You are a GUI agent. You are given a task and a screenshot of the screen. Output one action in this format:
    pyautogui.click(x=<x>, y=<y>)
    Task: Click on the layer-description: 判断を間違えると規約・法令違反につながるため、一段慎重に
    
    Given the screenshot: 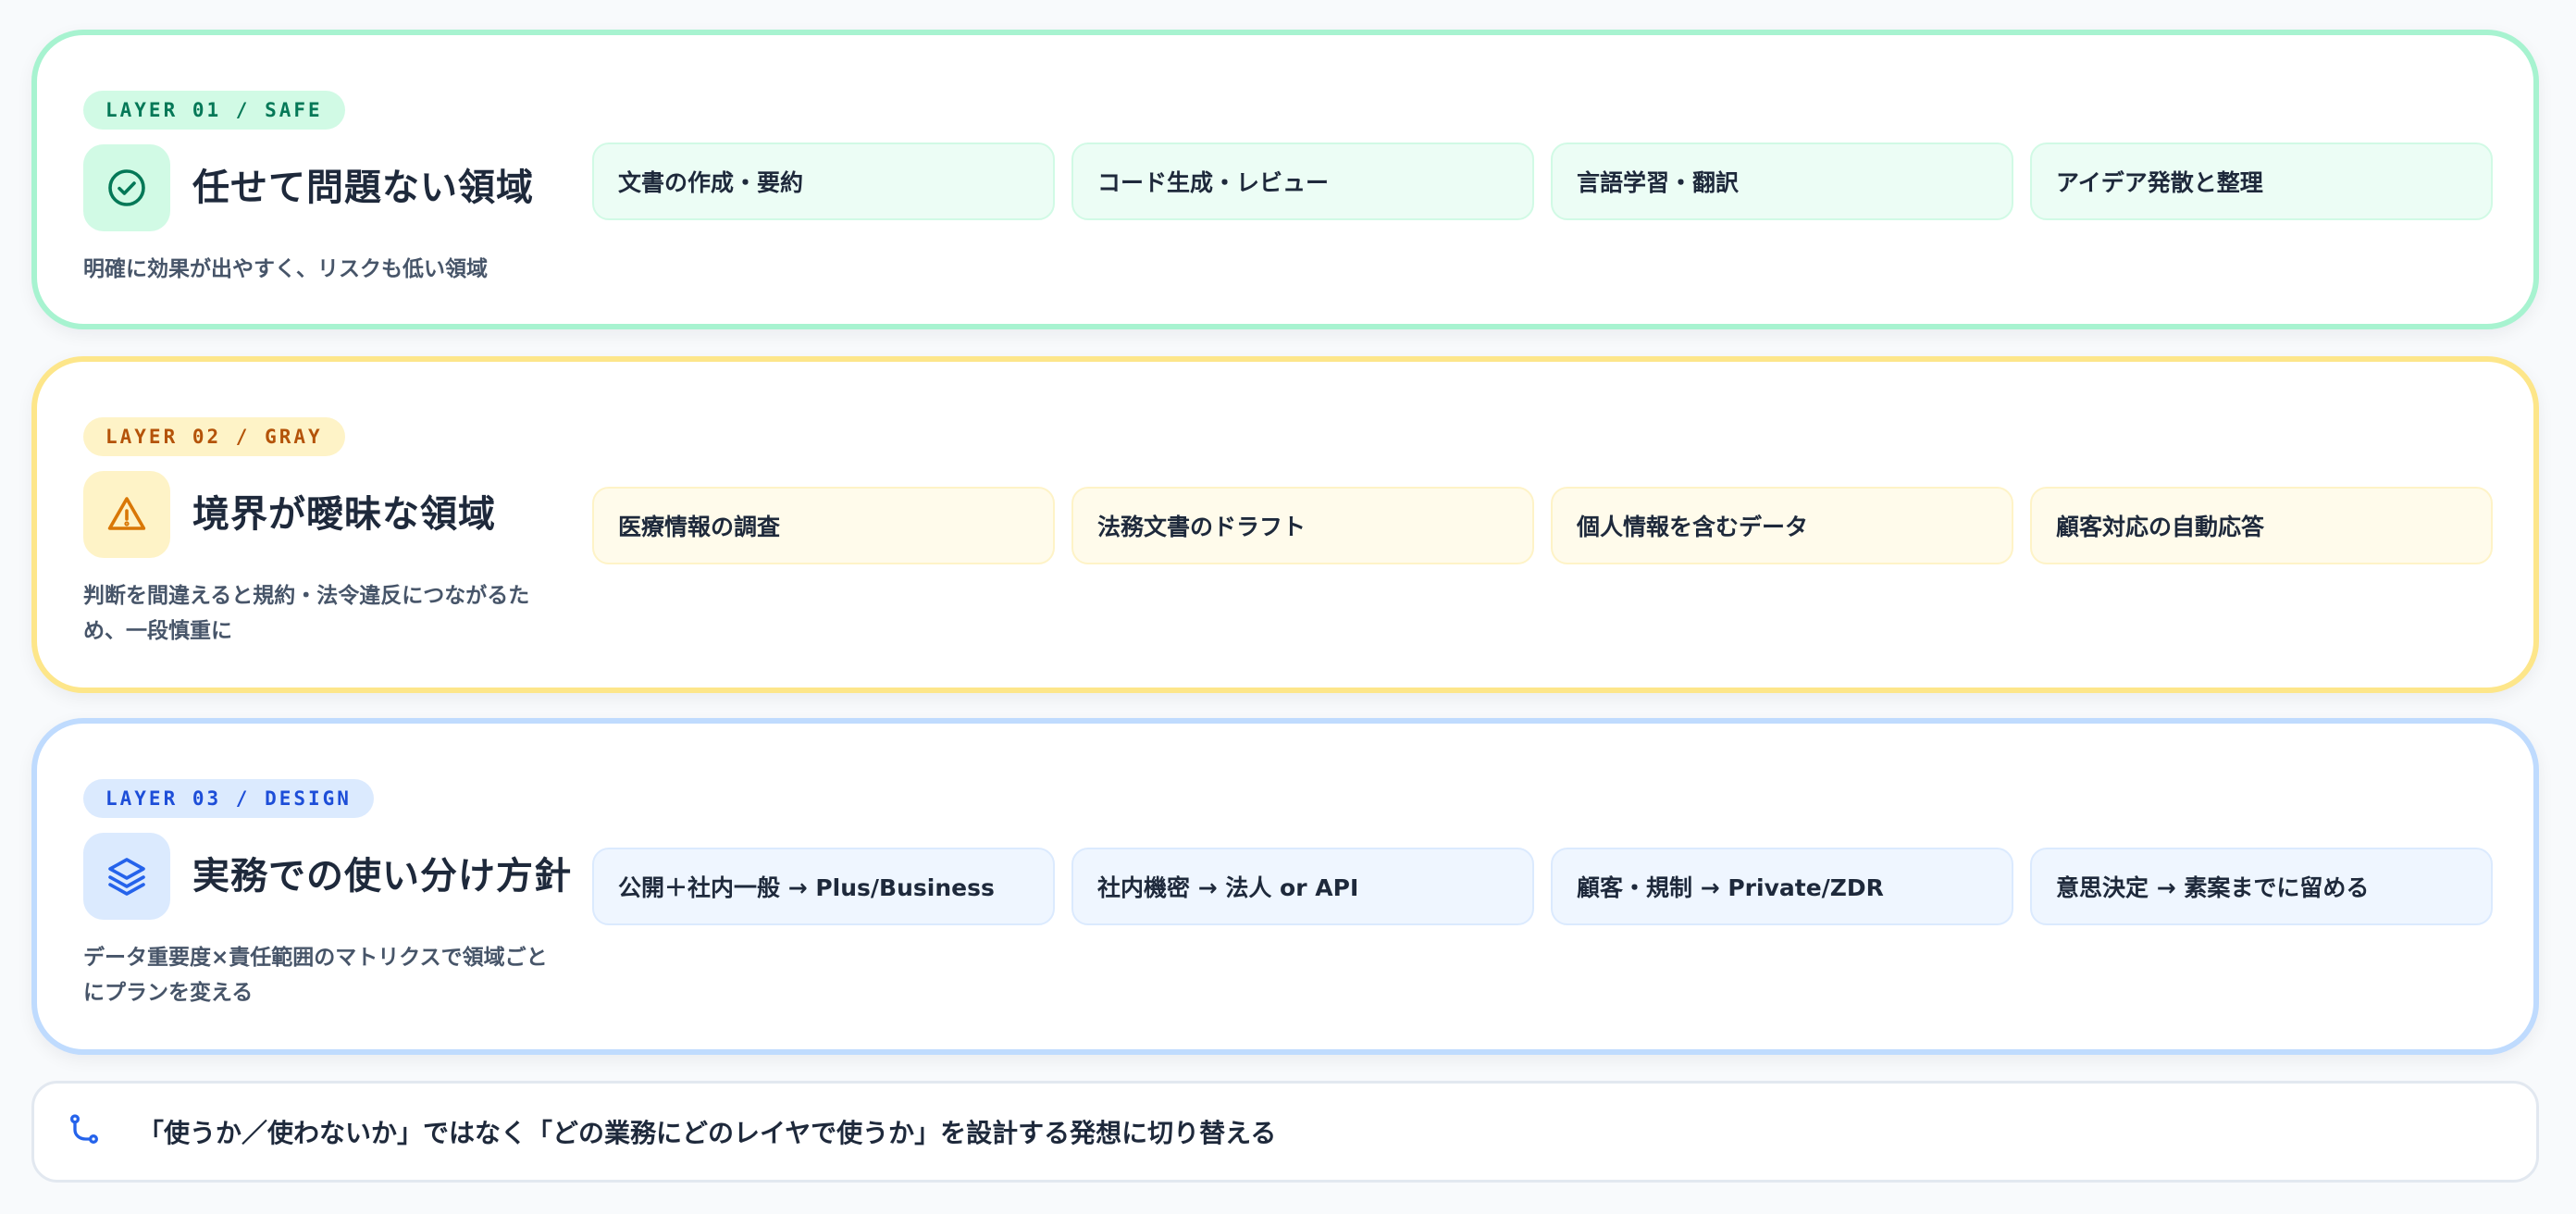 What is the action you would take?
    pyautogui.click(x=306, y=613)
    